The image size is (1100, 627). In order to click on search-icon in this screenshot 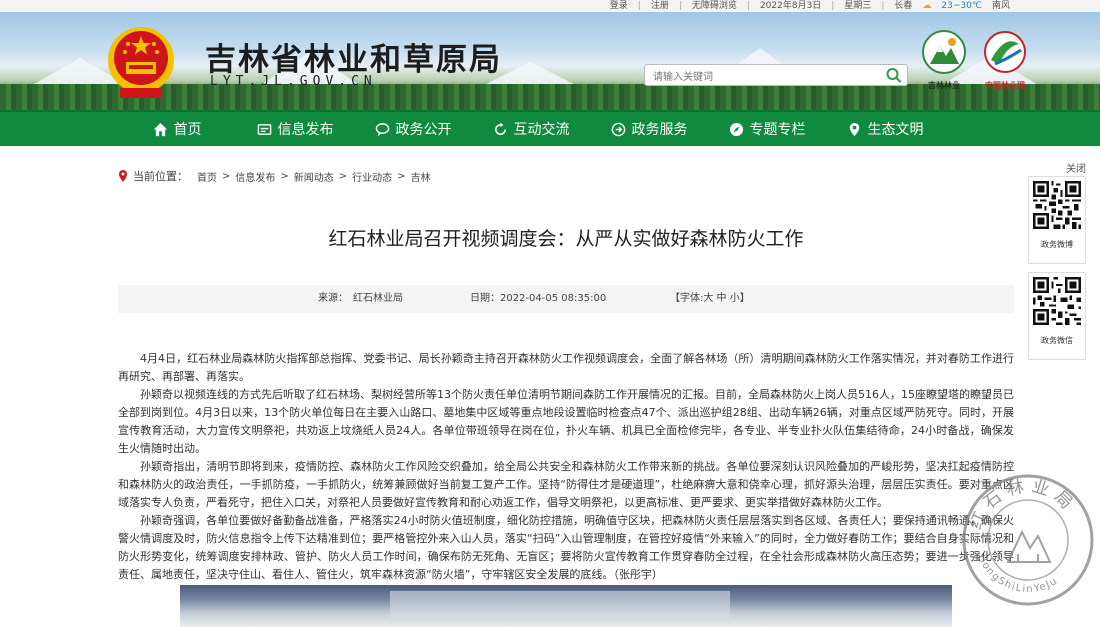, I will do `click(894, 75)`.